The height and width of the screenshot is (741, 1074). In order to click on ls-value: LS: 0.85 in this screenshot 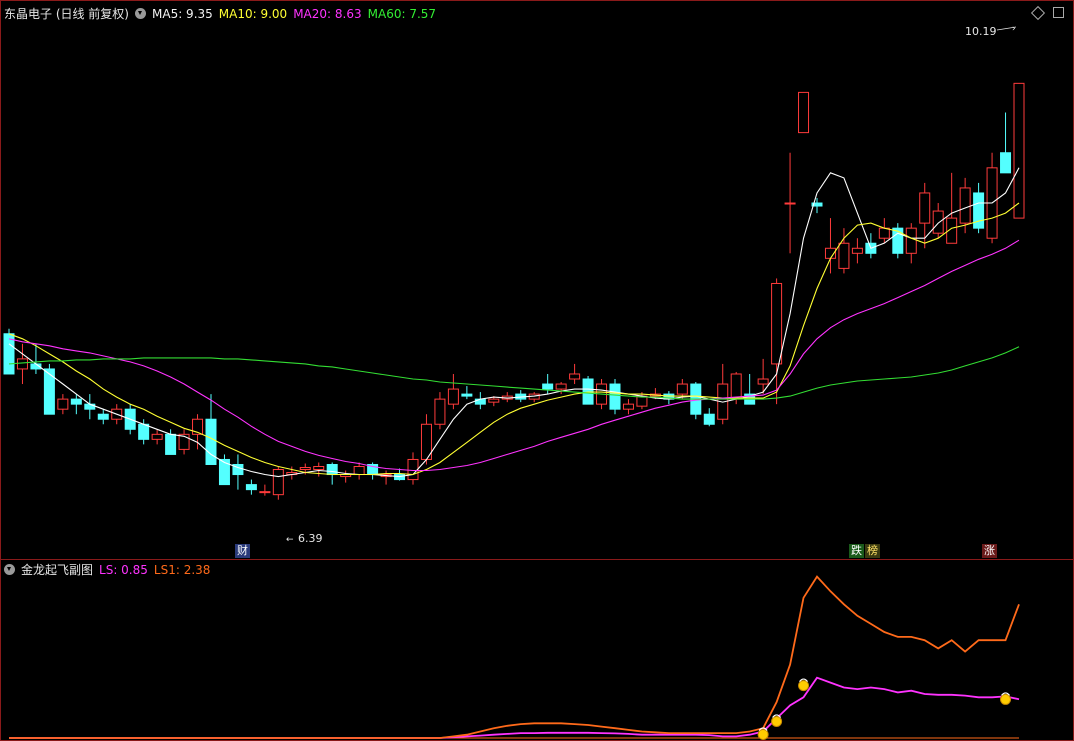, I will do `click(123, 569)`.